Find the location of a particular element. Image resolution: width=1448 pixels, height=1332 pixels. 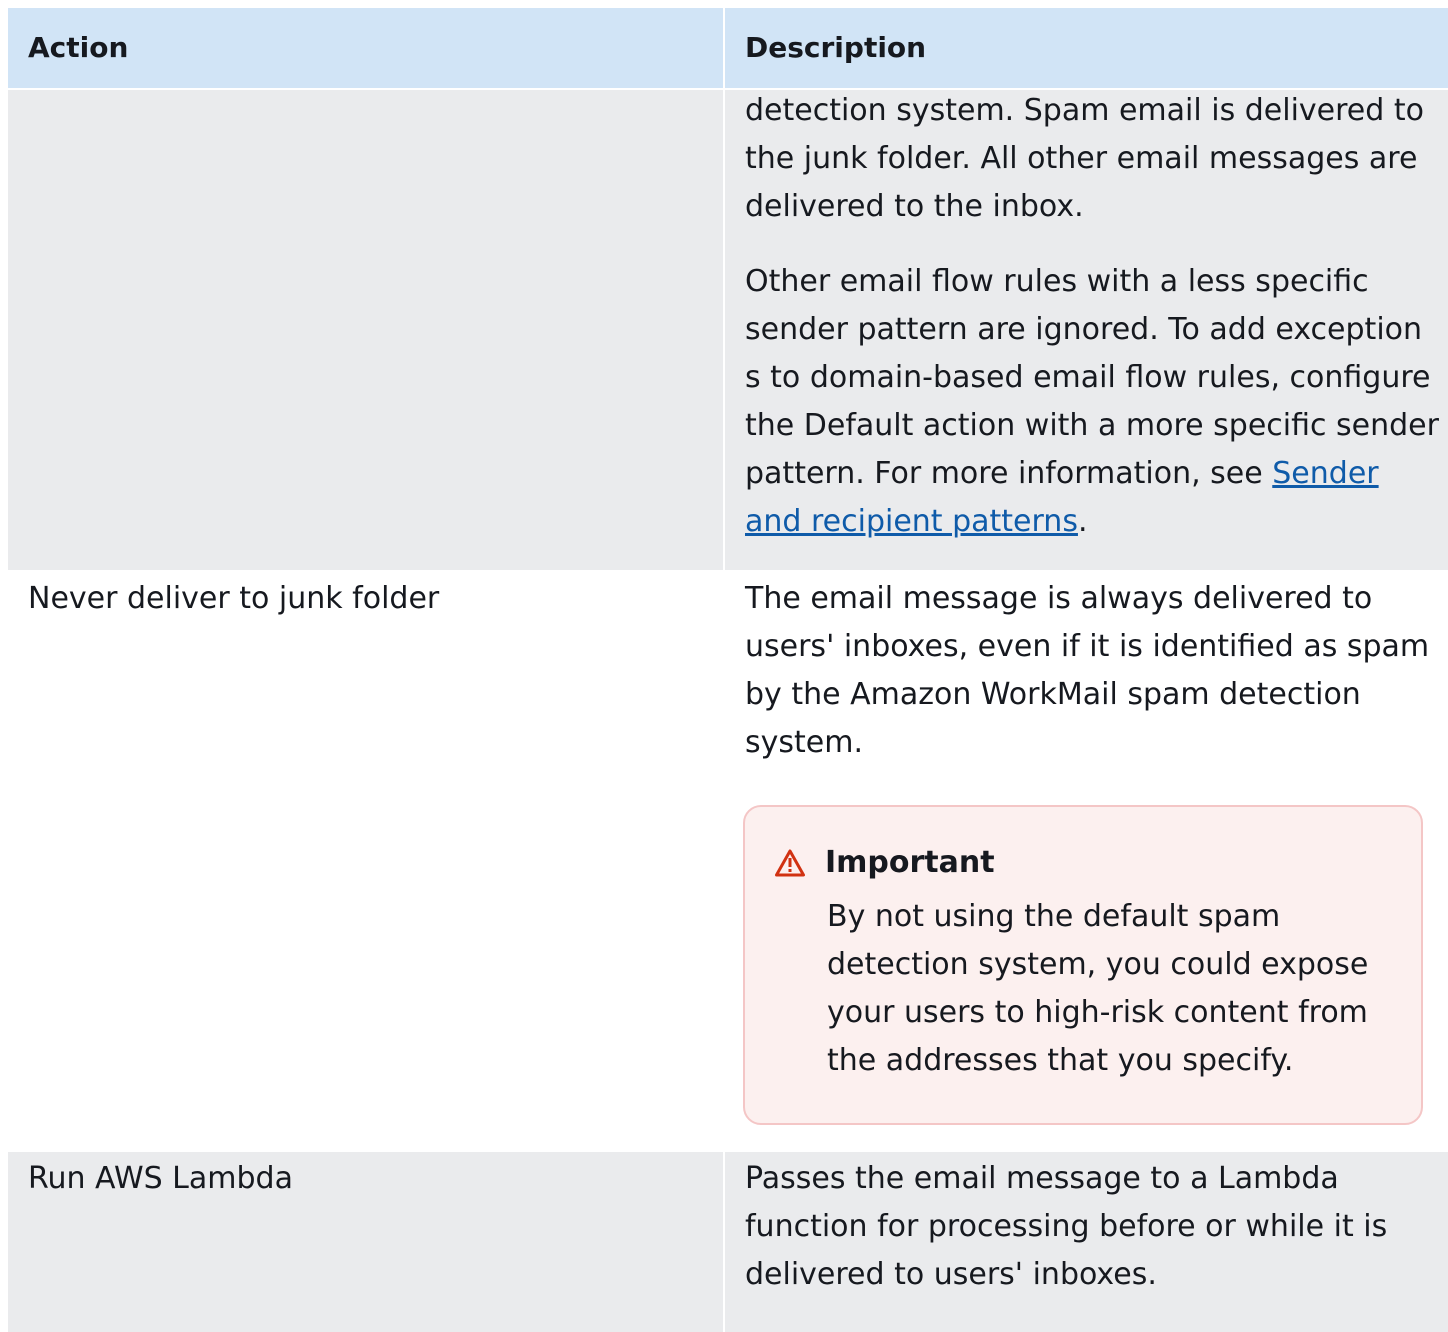

column-header-description: Description is located at coordinates (836, 47).